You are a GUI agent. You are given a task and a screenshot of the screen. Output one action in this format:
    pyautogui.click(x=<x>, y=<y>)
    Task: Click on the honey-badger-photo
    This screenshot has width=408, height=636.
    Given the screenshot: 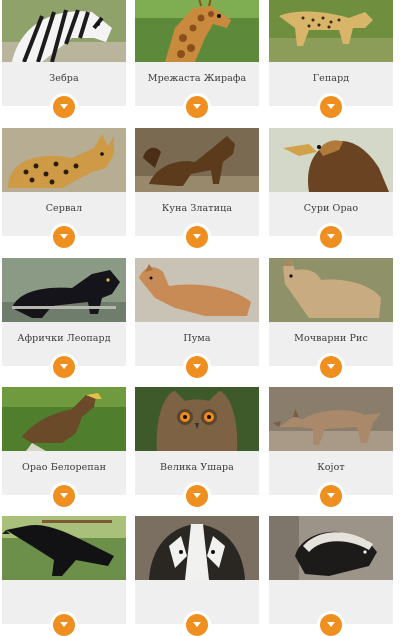 What is the action you would take?
    pyautogui.click(x=331, y=548)
    